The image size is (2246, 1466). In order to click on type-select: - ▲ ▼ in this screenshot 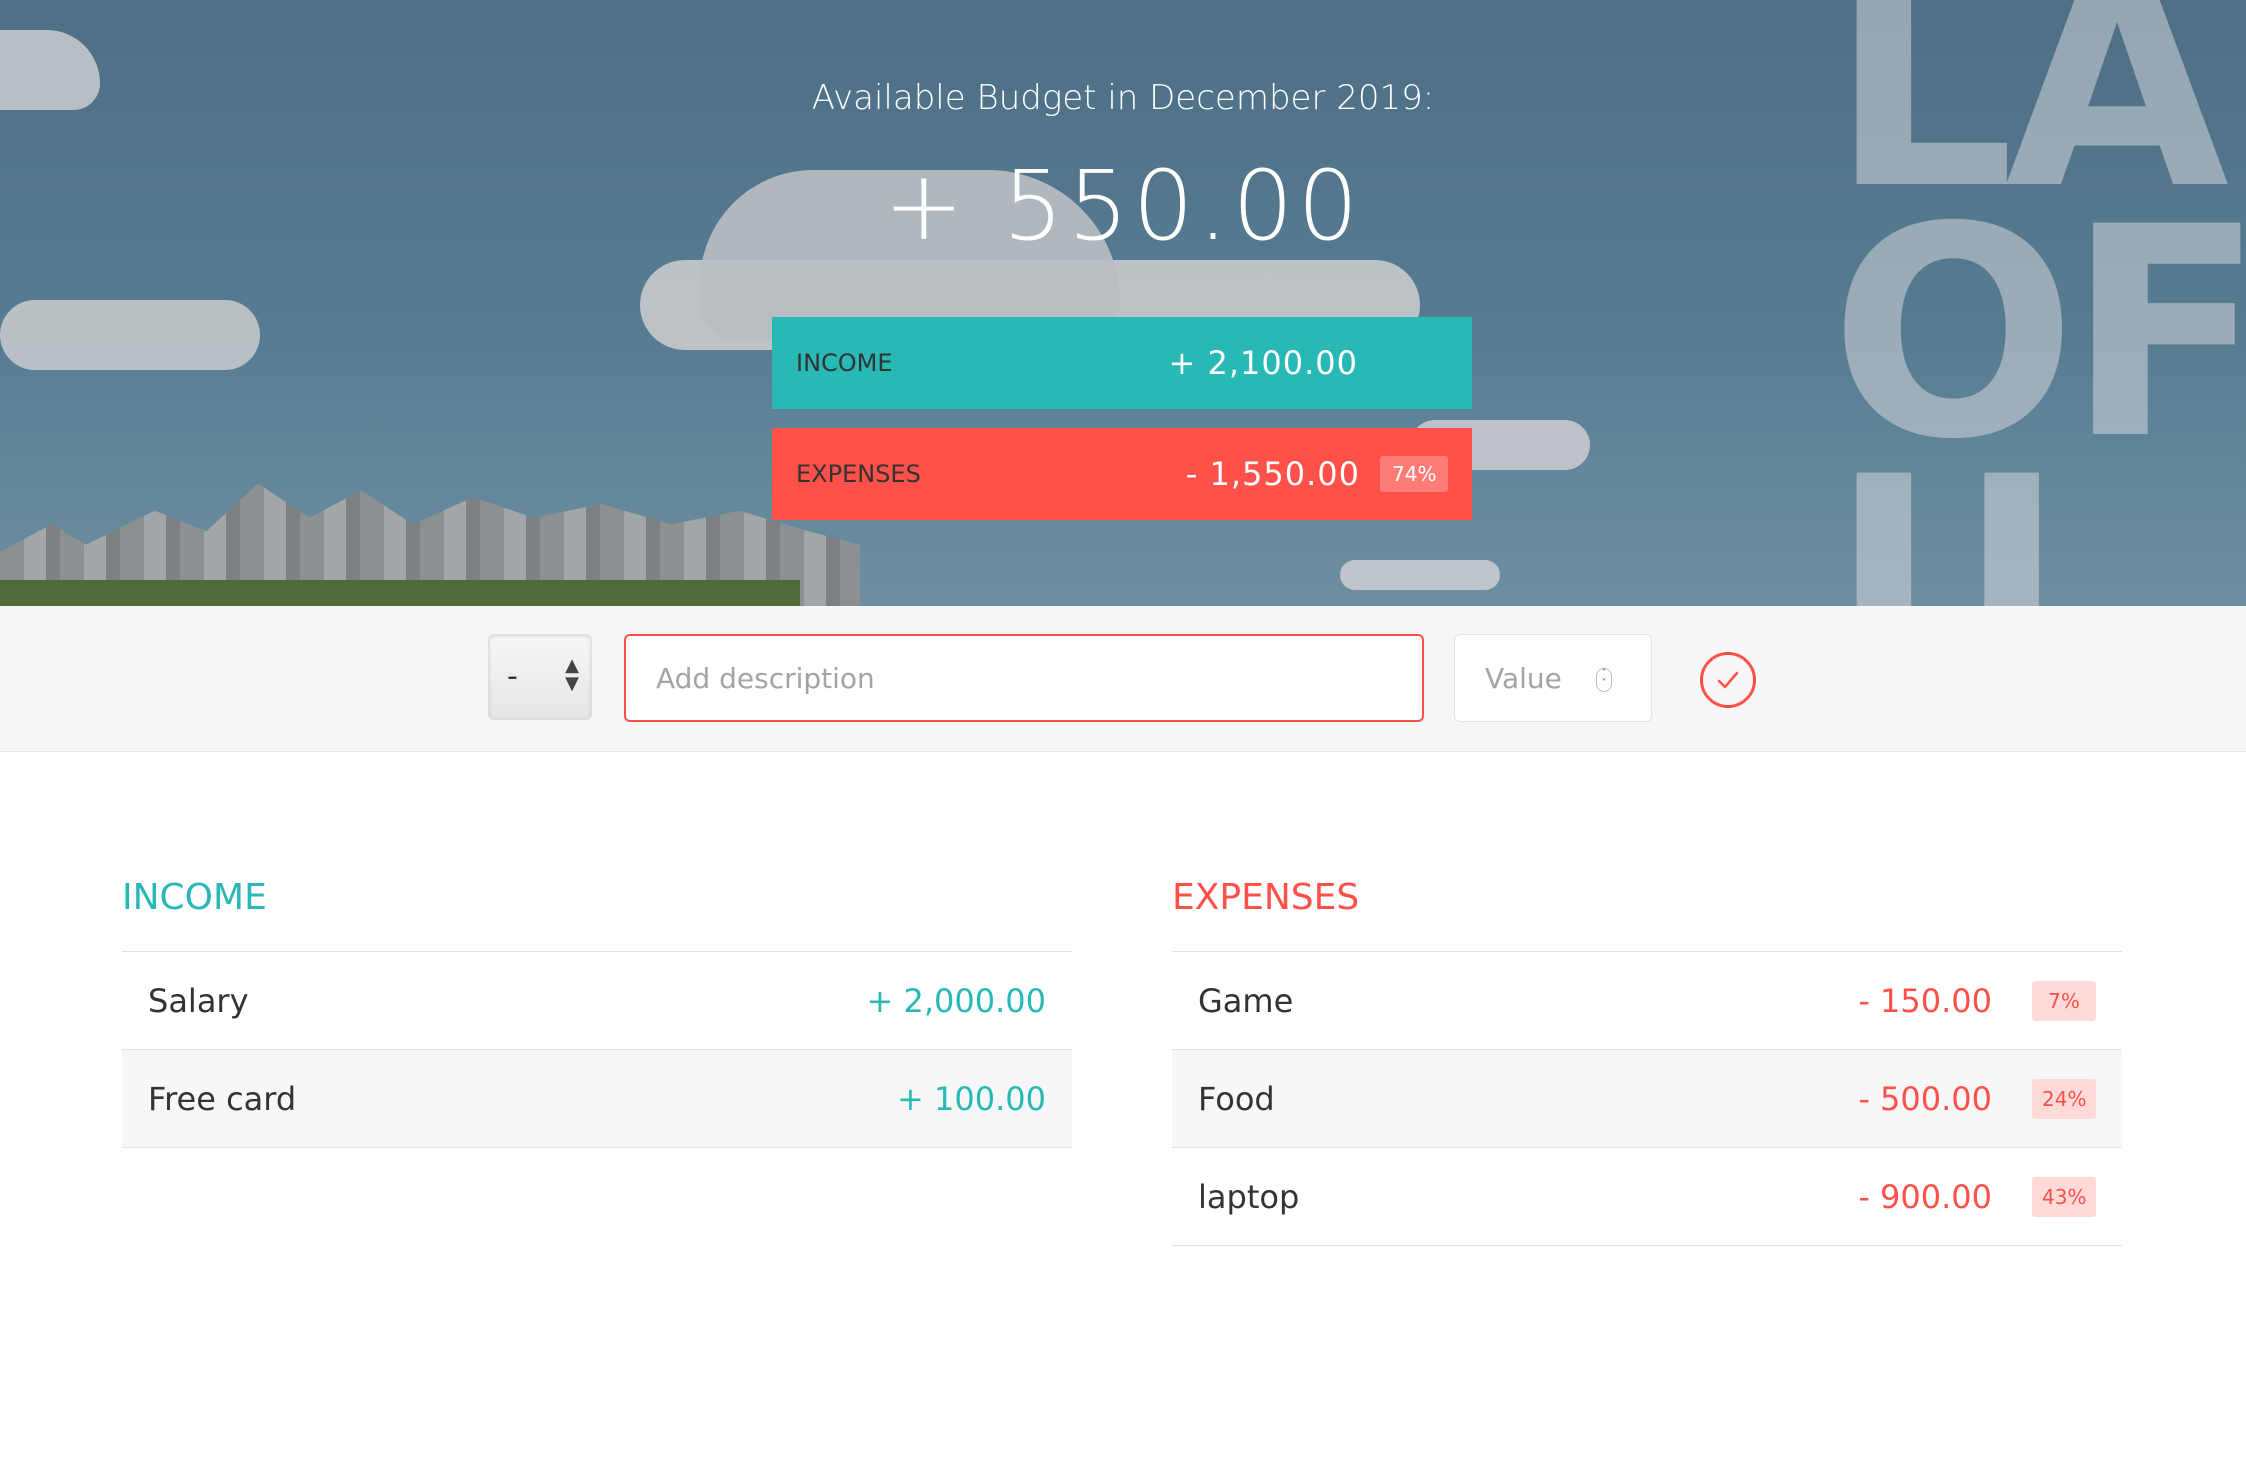, I will do `click(540, 677)`.